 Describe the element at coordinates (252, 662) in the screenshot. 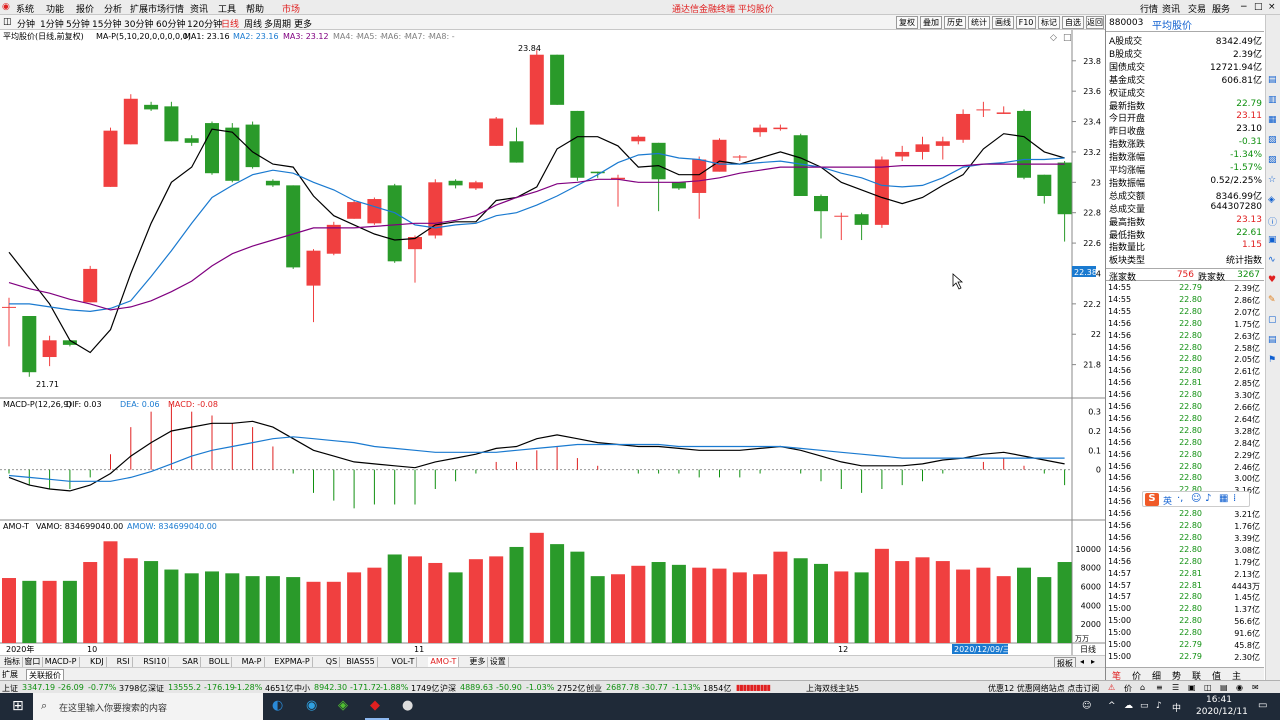

I see `indicator-tab: MA-P` at that location.